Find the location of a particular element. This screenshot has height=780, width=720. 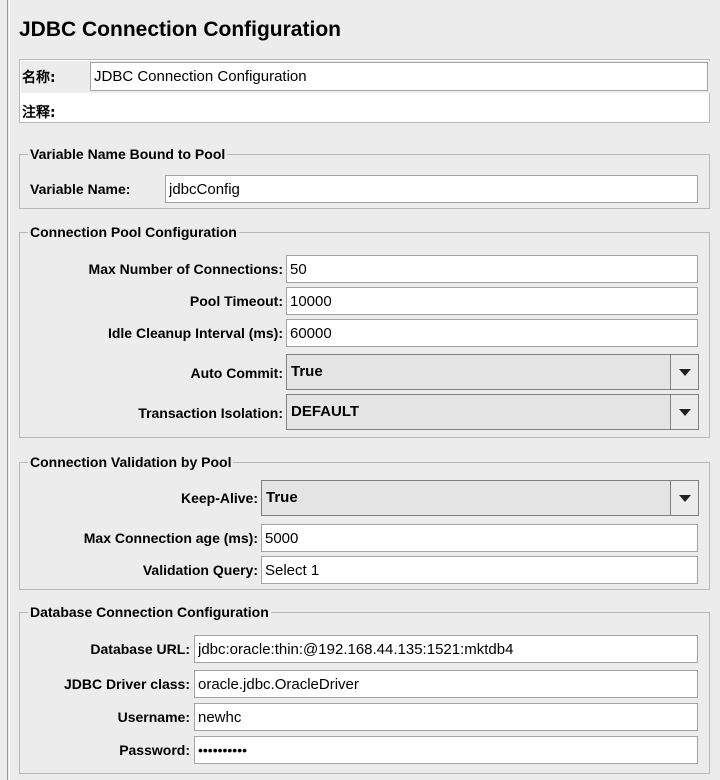

idle-cleanup-label: Idle Cleanup Interval (ms): is located at coordinates (195, 333).